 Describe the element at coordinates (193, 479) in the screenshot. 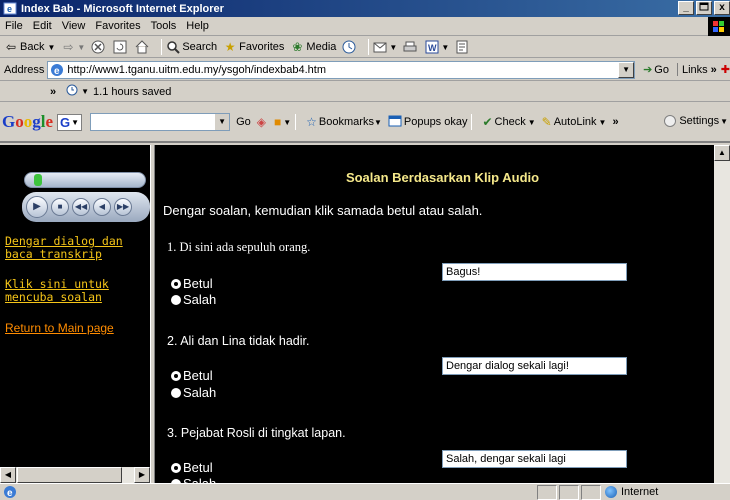

I see `q3-option-false: Salah` at that location.